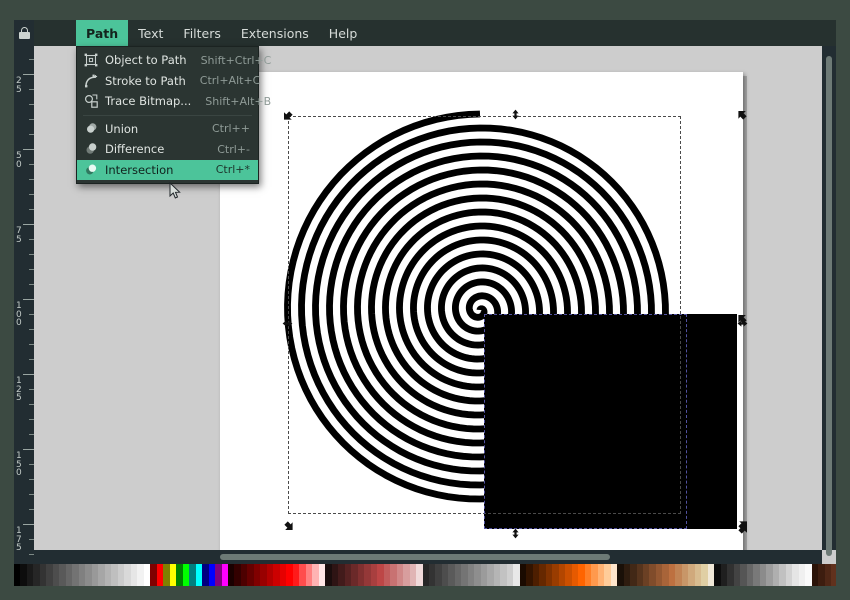  I want to click on path-menu-item-stroke-to-path: Stroke to Path Ctrl+Alt+C, so click(169, 81).